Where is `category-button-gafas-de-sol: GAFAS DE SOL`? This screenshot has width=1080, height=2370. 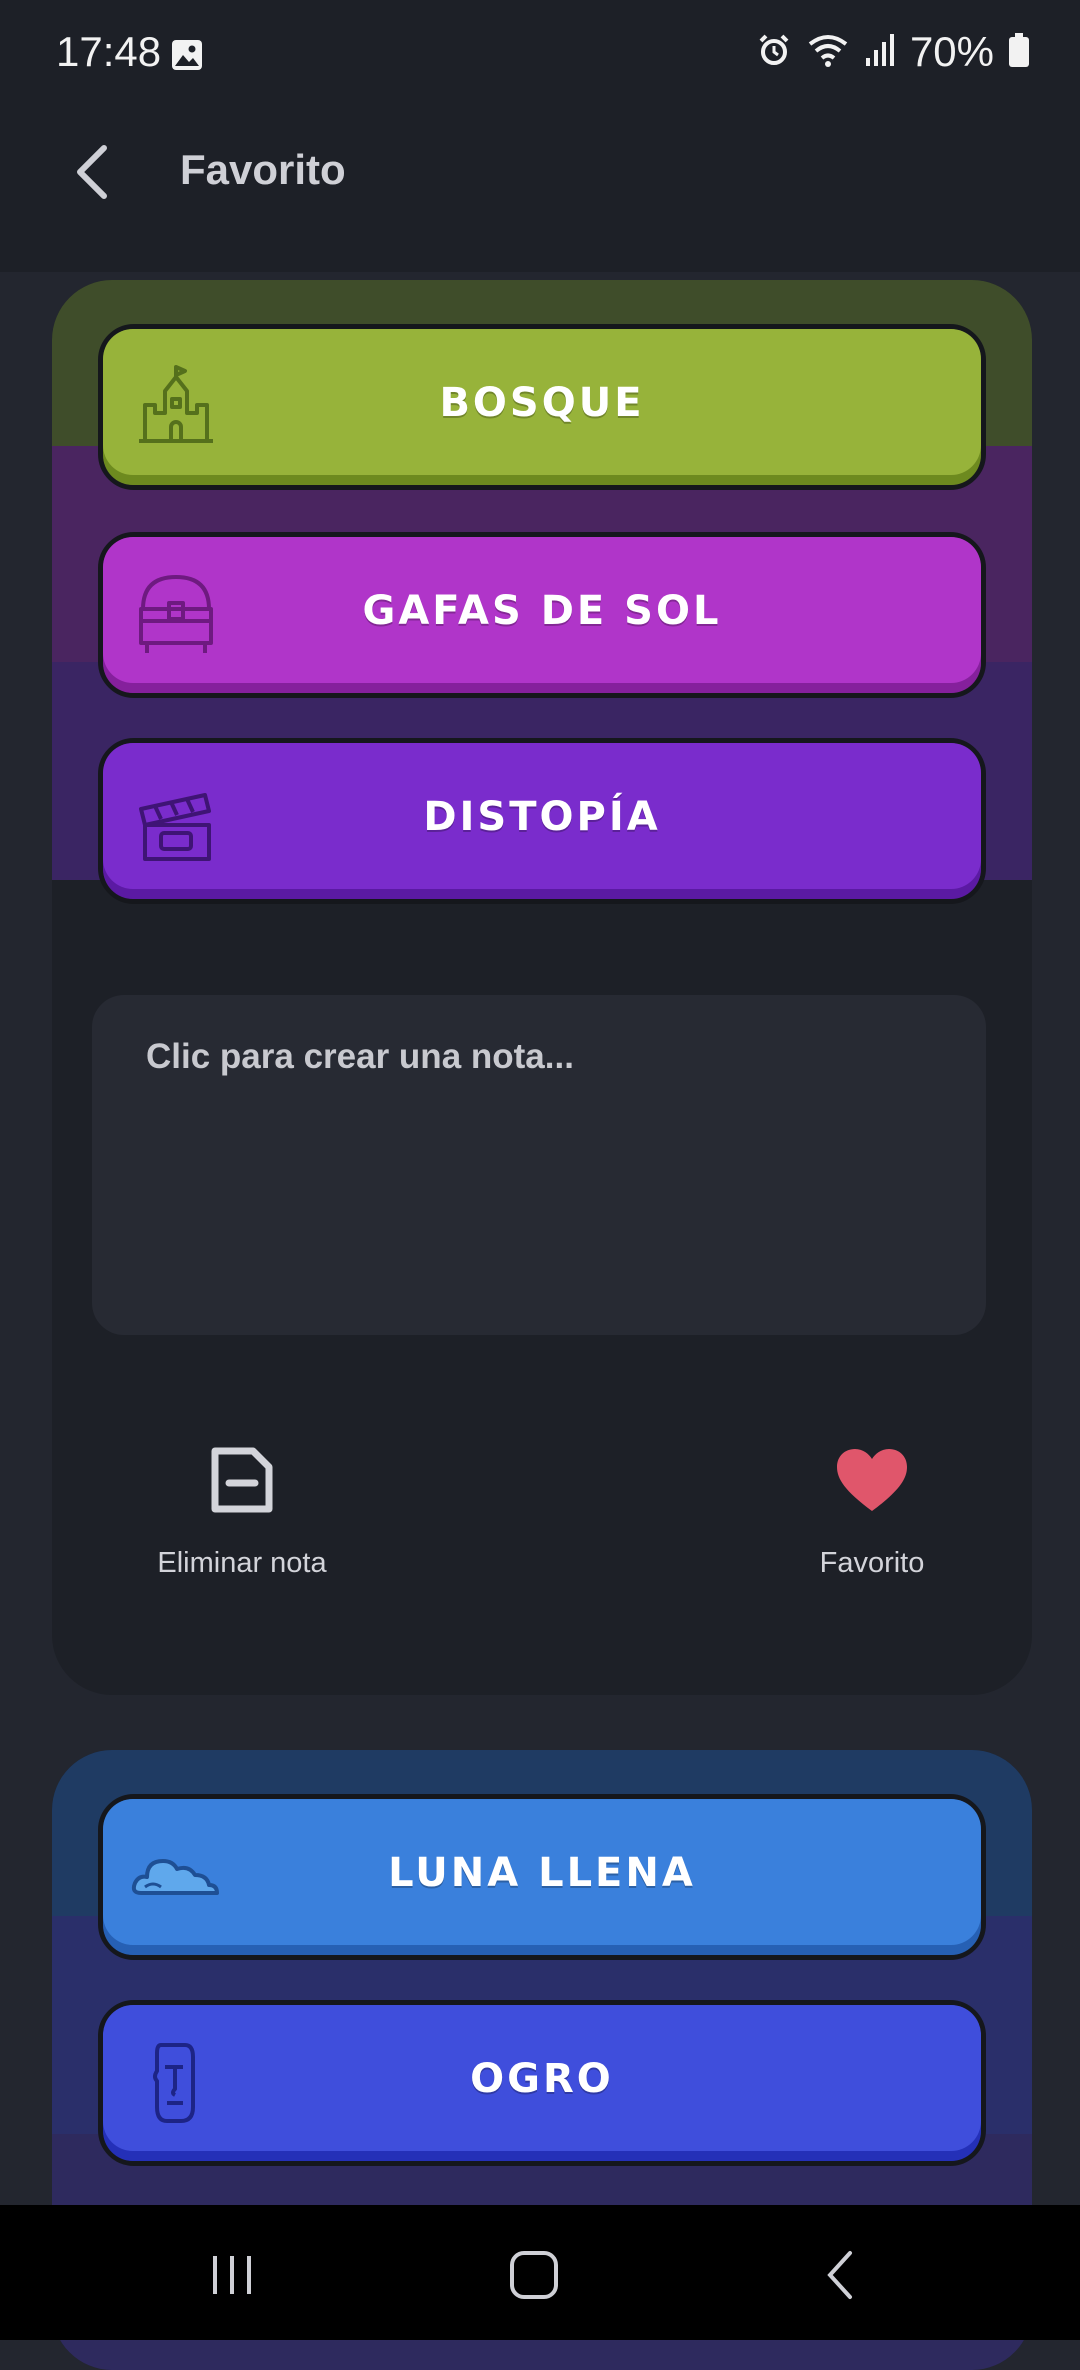 category-button-gafas-de-sol: GAFAS DE SOL is located at coordinates (542, 615).